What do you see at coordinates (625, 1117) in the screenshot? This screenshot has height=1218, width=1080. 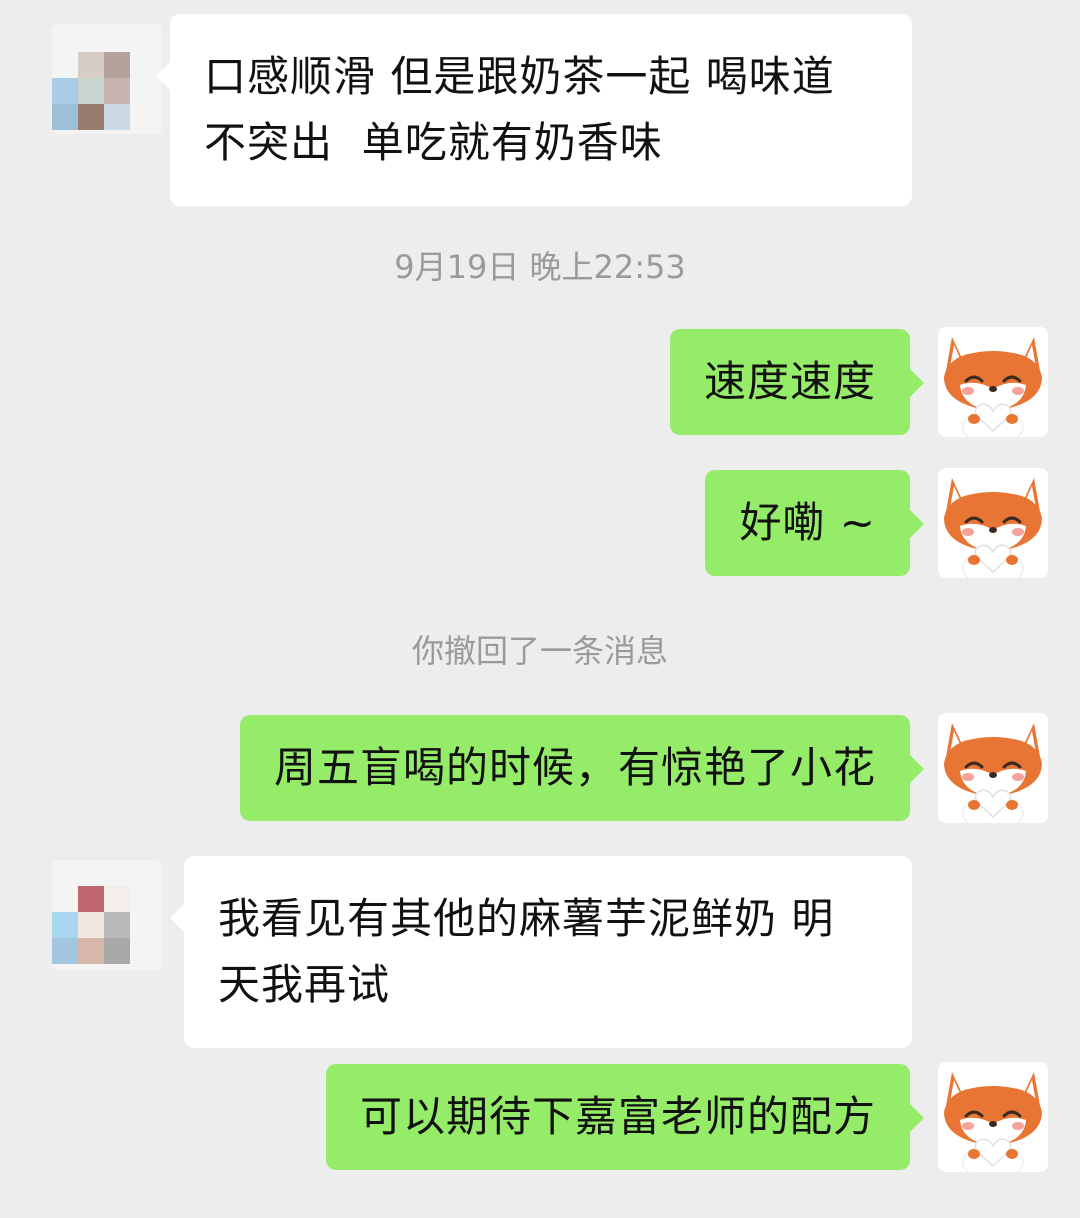 I see `outgoing-message-bubble: 可以期待下嘉富老师的配方` at bounding box center [625, 1117].